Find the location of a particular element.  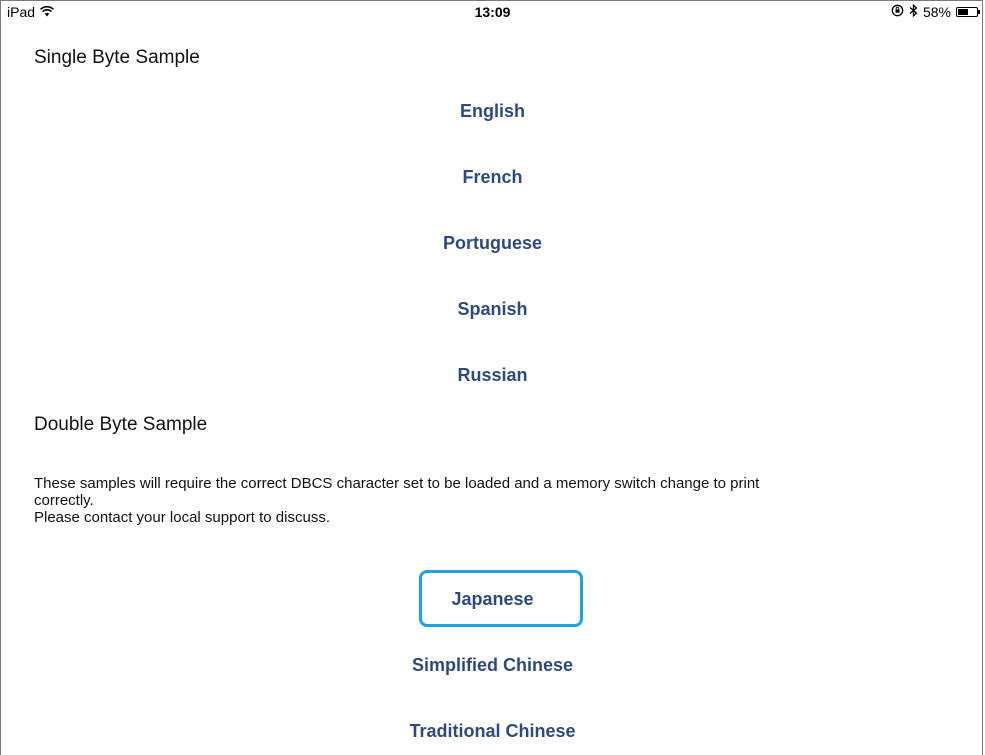

single-byte-title: Single Byte Sample is located at coordinates (117, 57).